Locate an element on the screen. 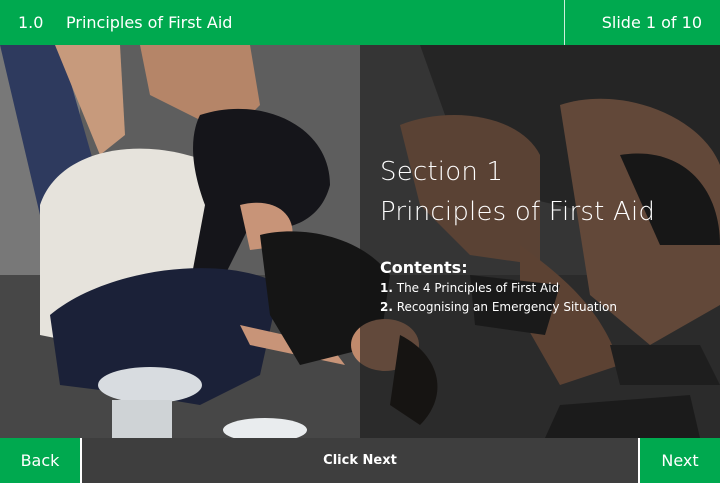 The height and width of the screenshot is (483, 720). contents-item: 2. Recognising an Emergency Situation is located at coordinates (545, 307).